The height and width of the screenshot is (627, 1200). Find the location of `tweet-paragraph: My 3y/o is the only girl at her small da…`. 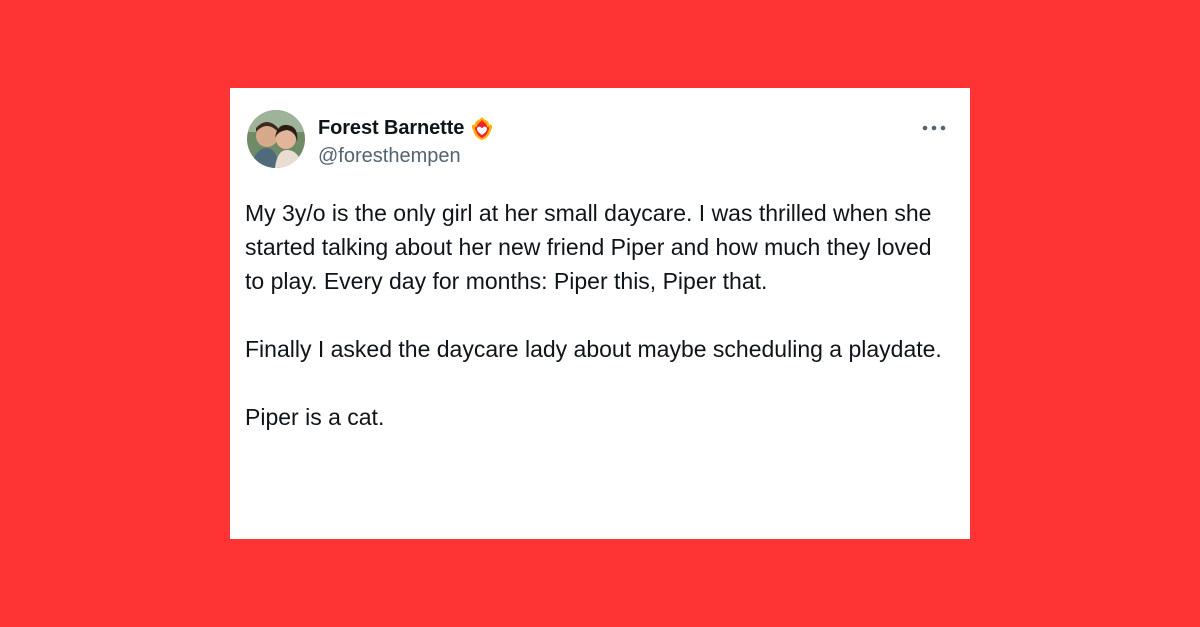

tweet-paragraph: My 3y/o is the only girl at her small da… is located at coordinates (588, 247).